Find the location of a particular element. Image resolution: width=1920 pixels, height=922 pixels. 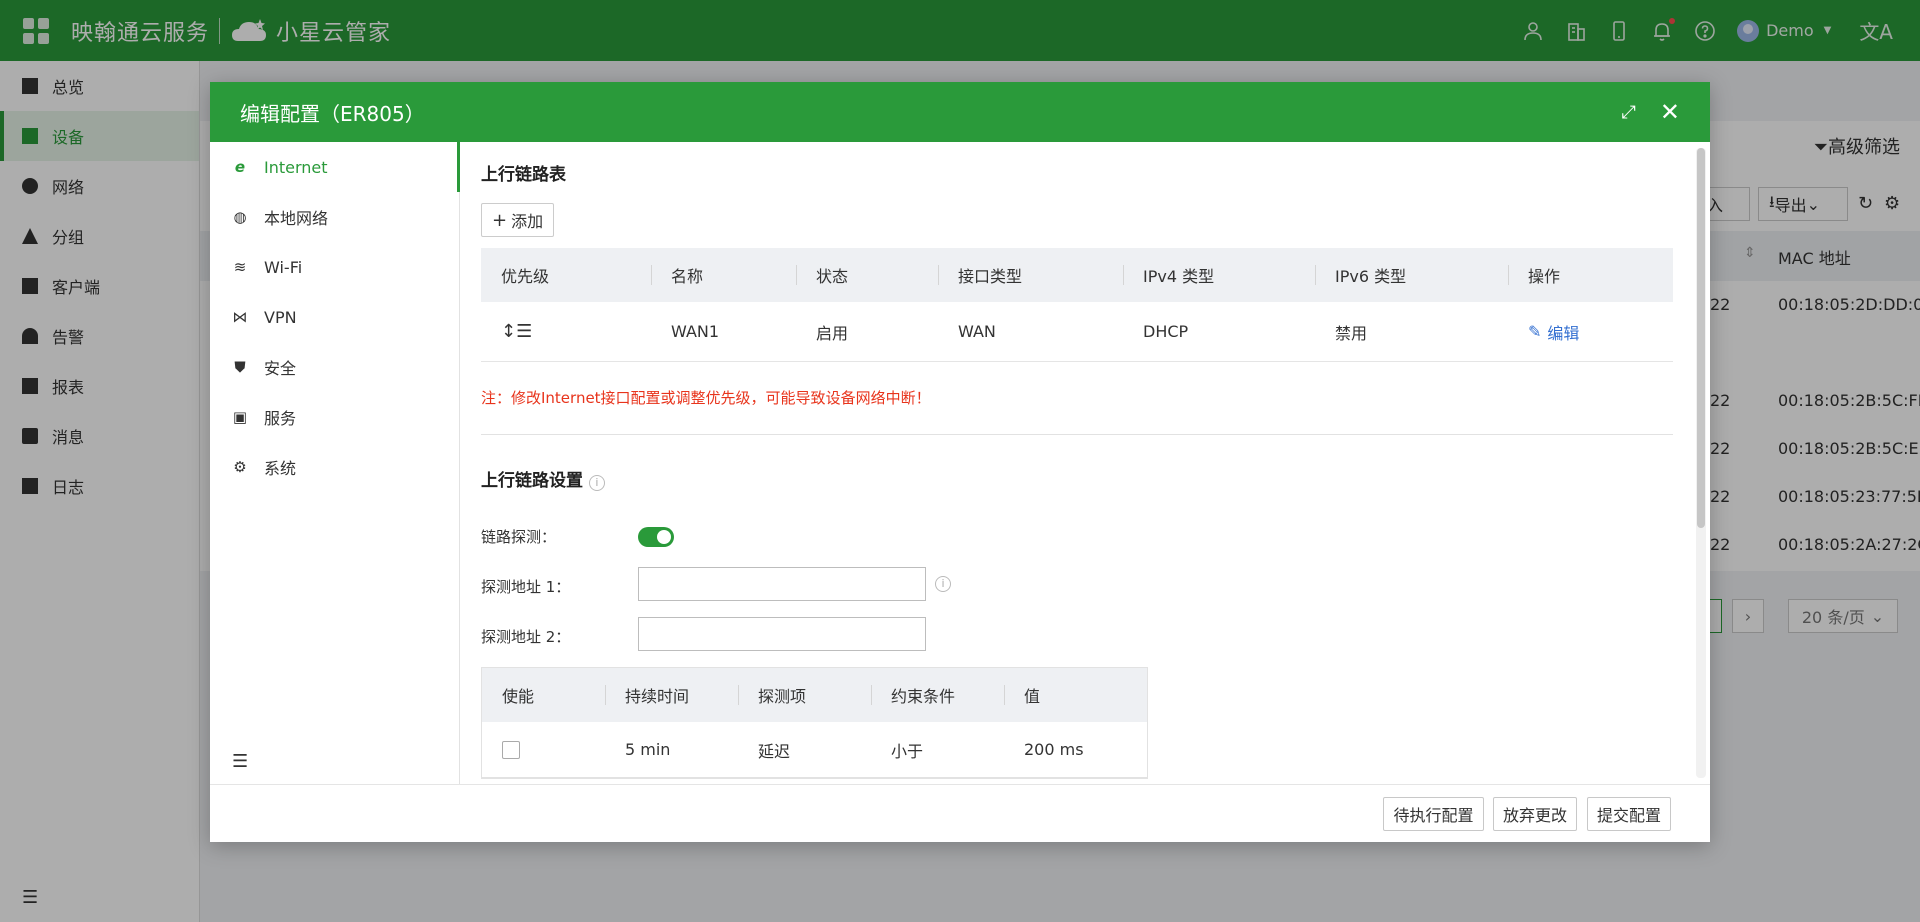

close-icon: ✕ is located at coordinates (1670, 112).